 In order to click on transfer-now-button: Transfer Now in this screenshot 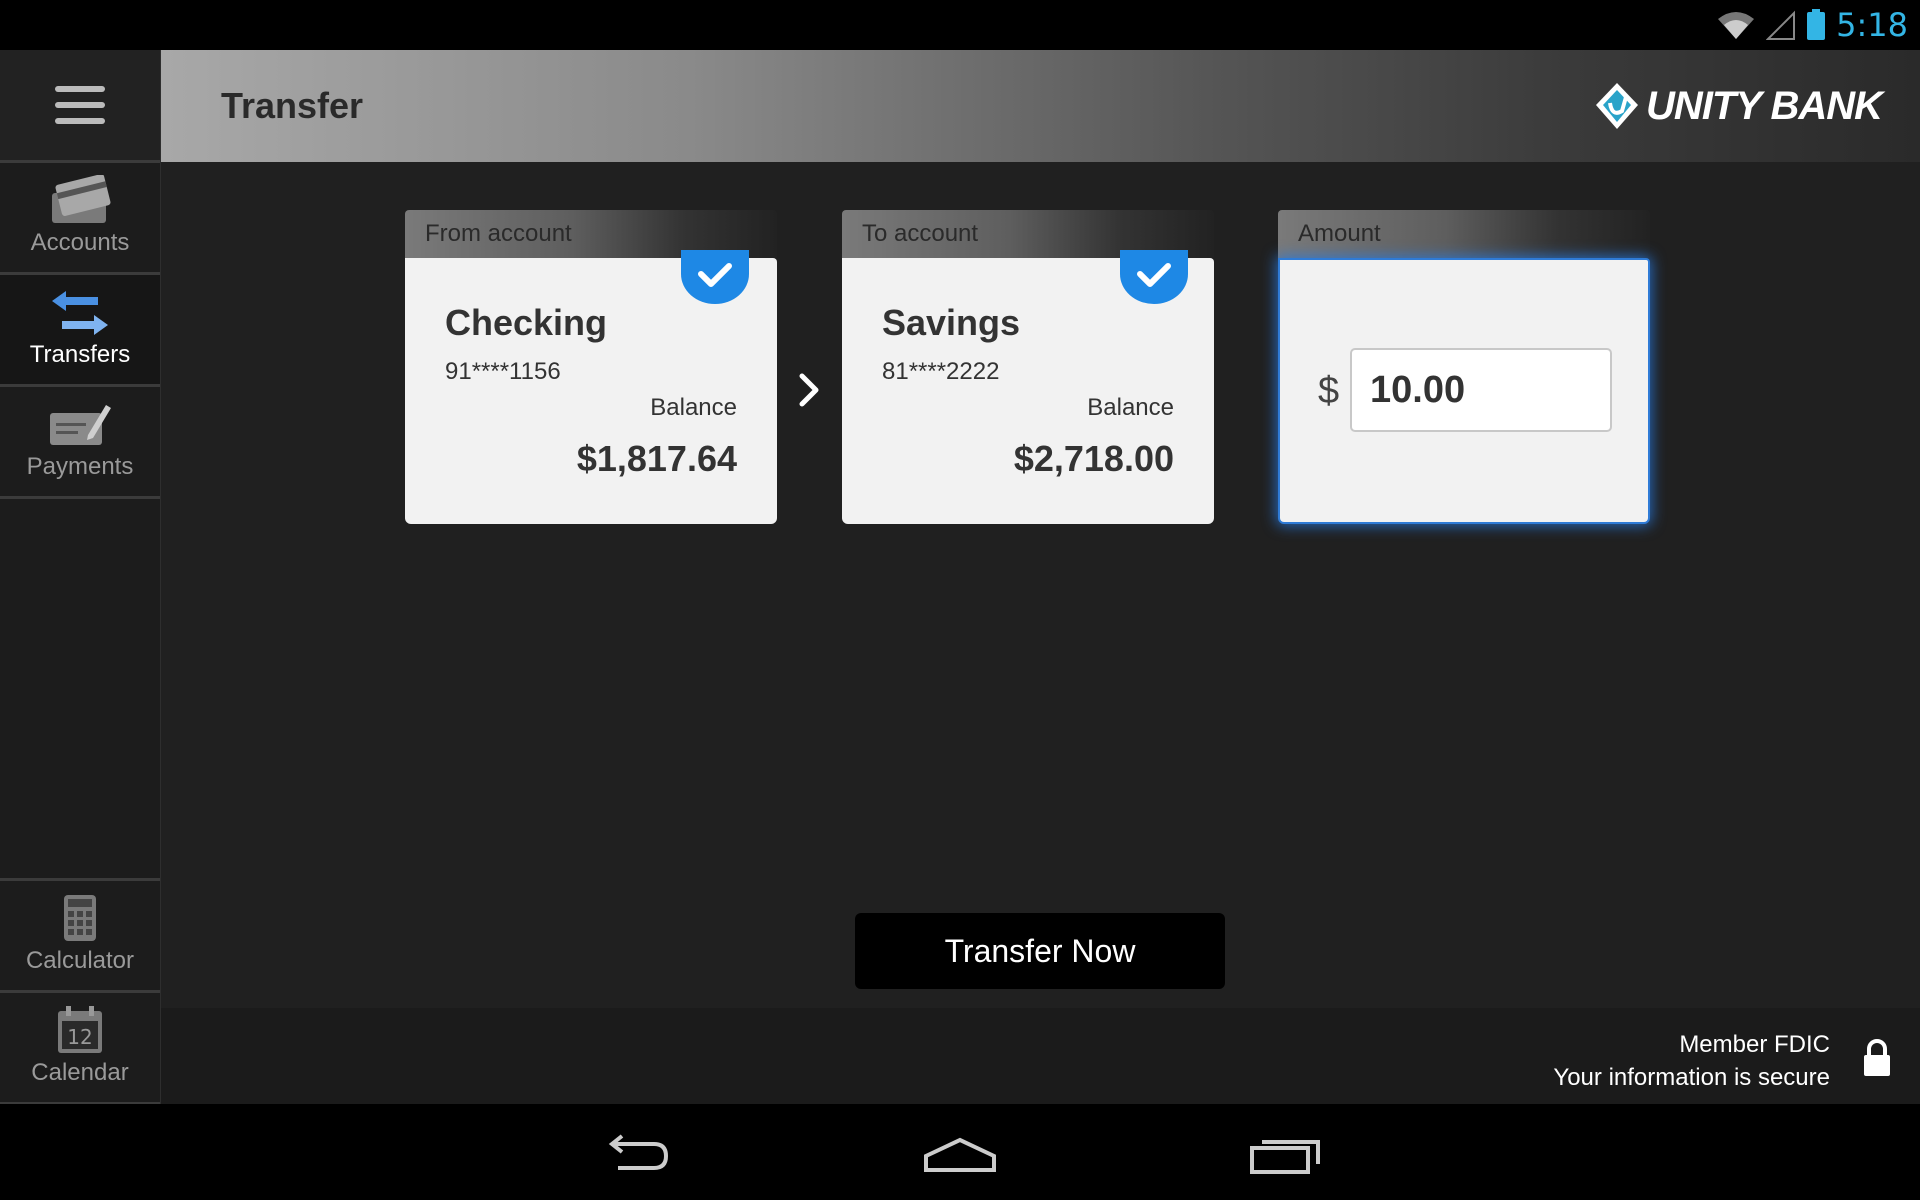, I will do `click(1040, 951)`.